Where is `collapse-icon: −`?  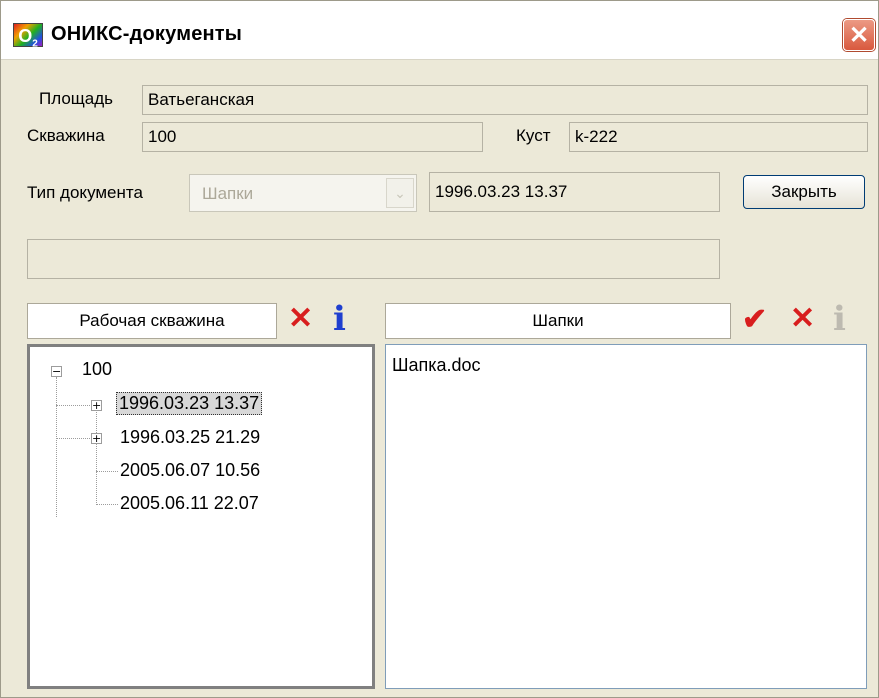 collapse-icon: − is located at coordinates (56, 371).